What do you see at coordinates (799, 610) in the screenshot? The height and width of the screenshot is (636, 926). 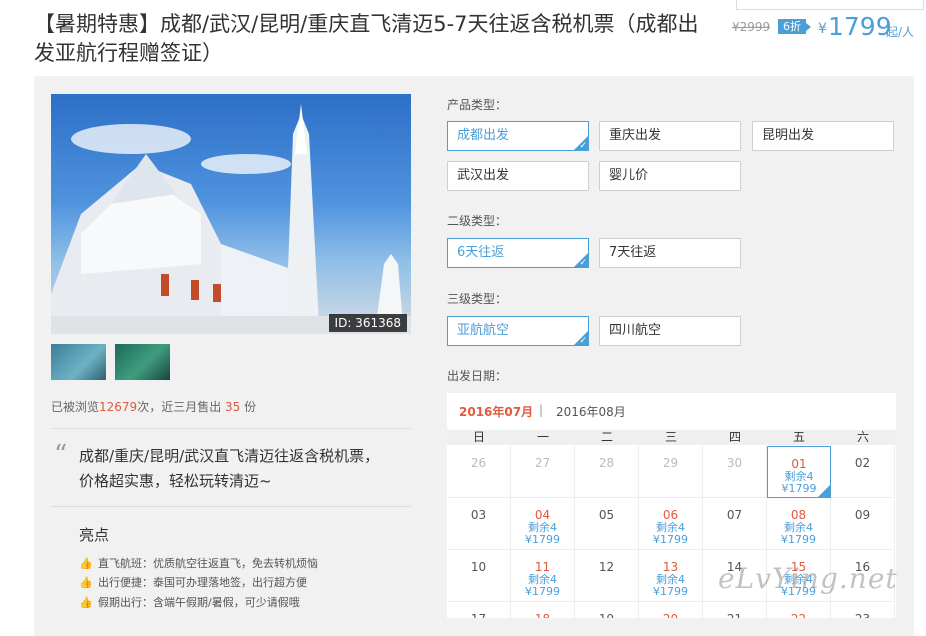 I see `calendar-day: 22剩余4¥1799` at bounding box center [799, 610].